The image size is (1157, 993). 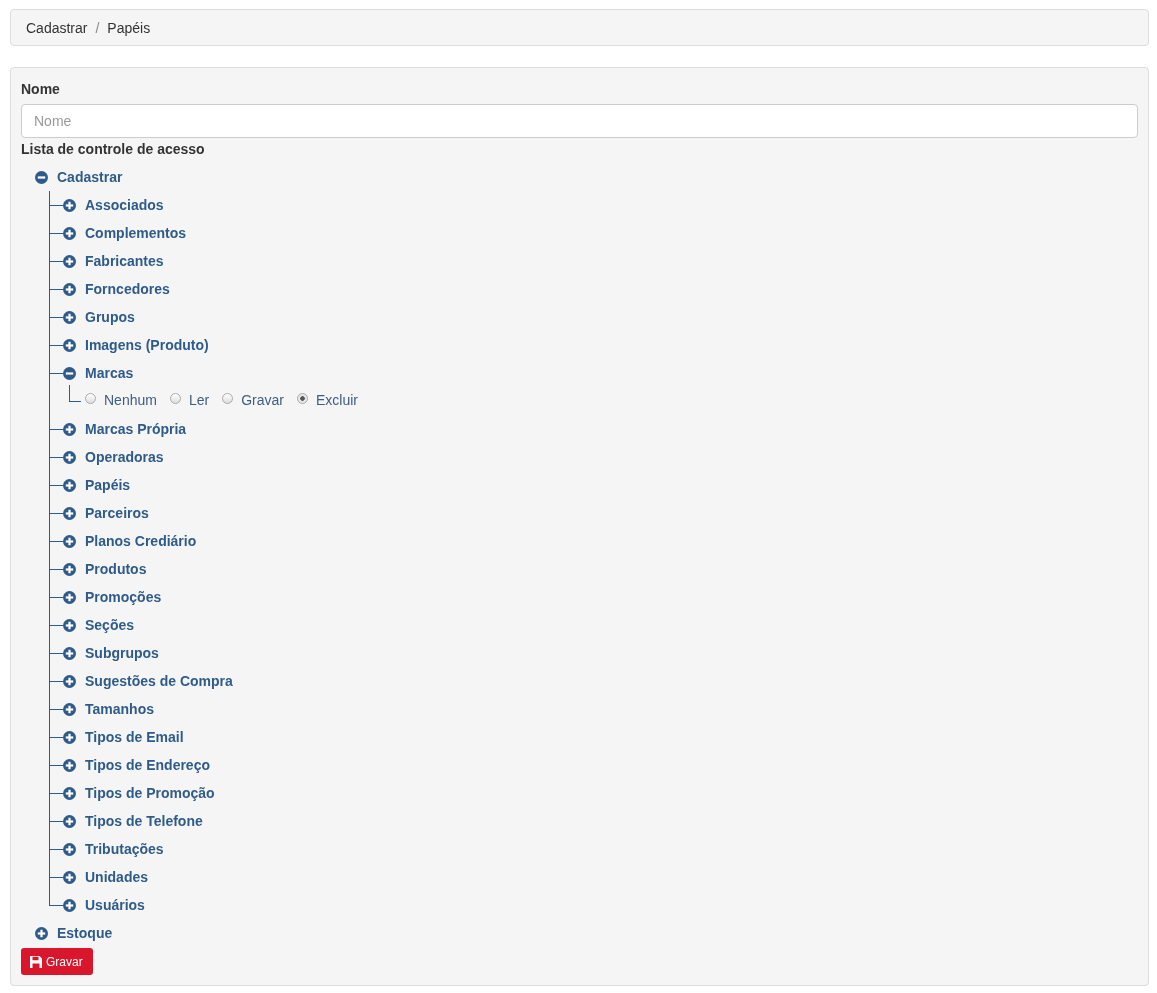 What do you see at coordinates (129, 27) in the screenshot?
I see `breadcrumb-current: Papéis` at bounding box center [129, 27].